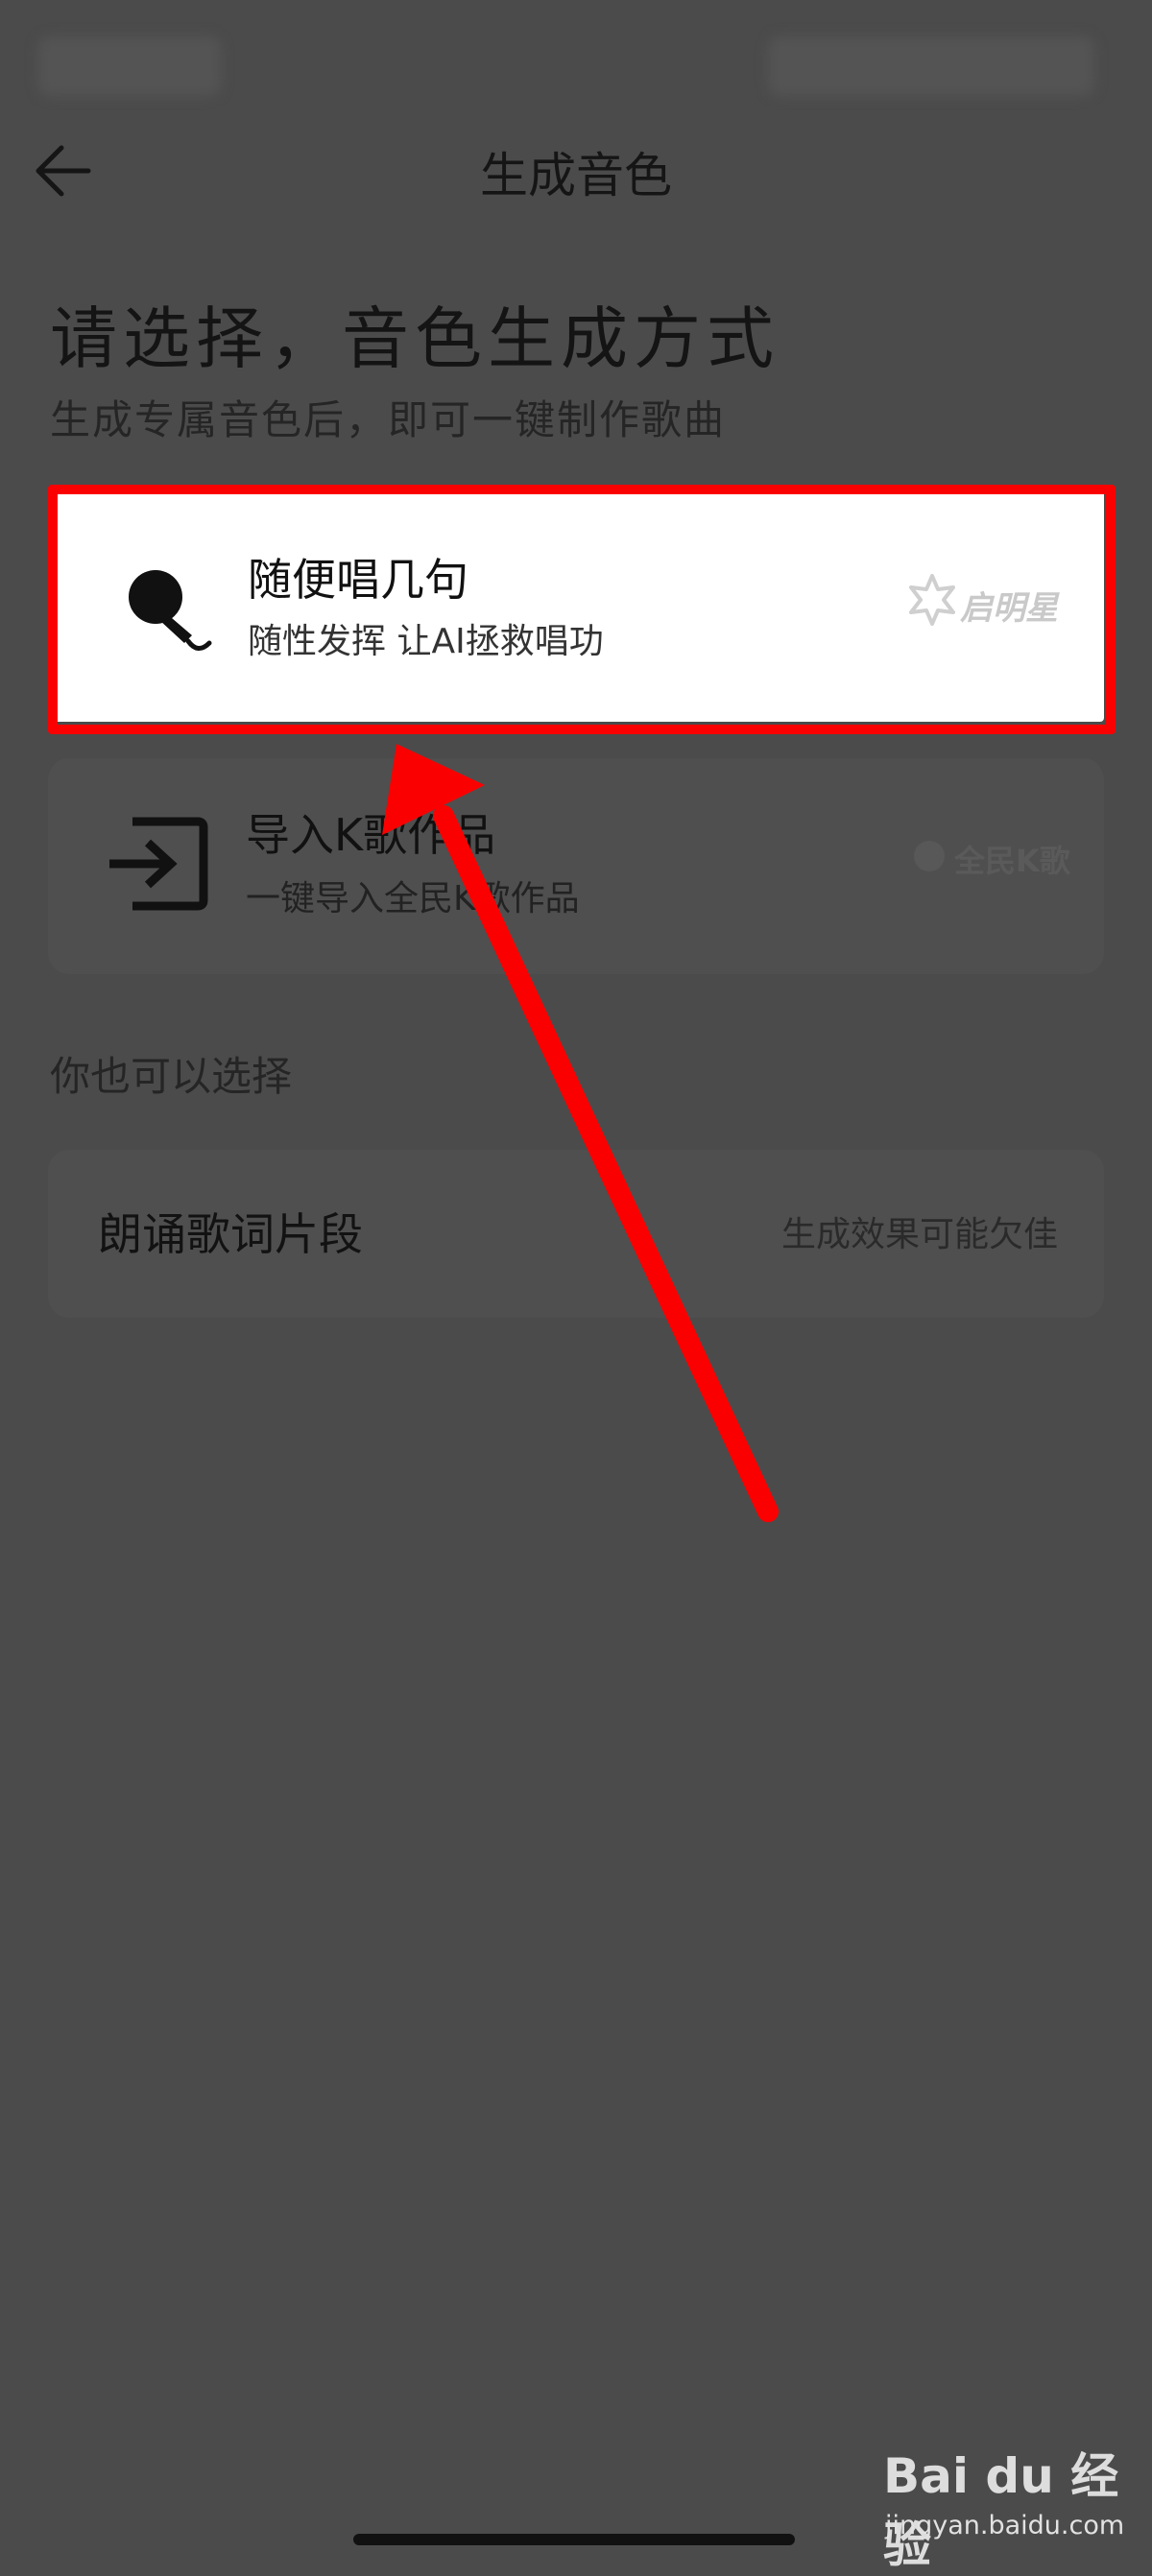 This screenshot has width=1152, height=2576. Describe the element at coordinates (574, 2539) in the screenshot. I see `home-indicator` at that location.